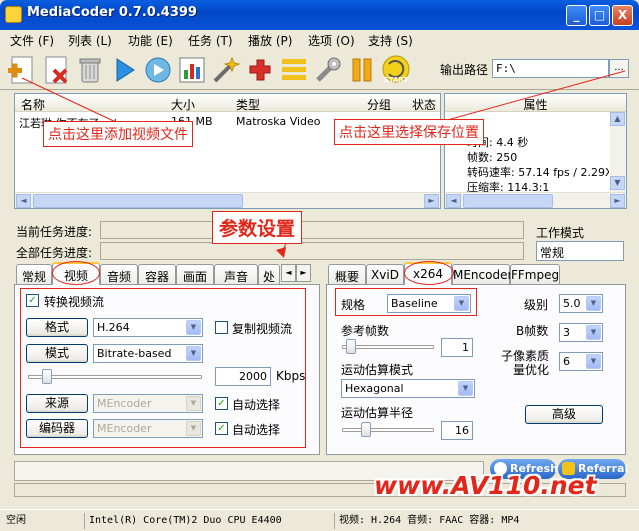 The width and height of the screenshot is (639, 531). I want to click on profile-highlight, so click(406, 302).